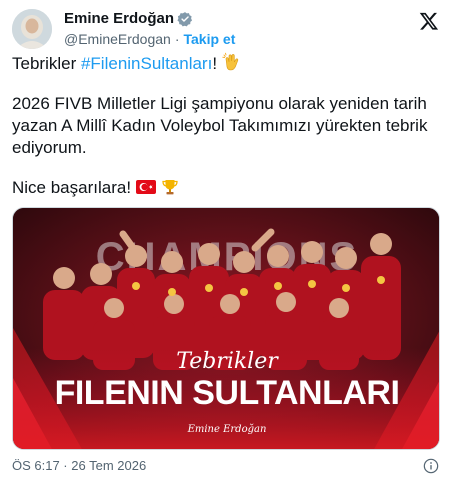 Image resolution: width=451 pixels, height=481 pixels. I want to click on avatar, so click(32, 29).